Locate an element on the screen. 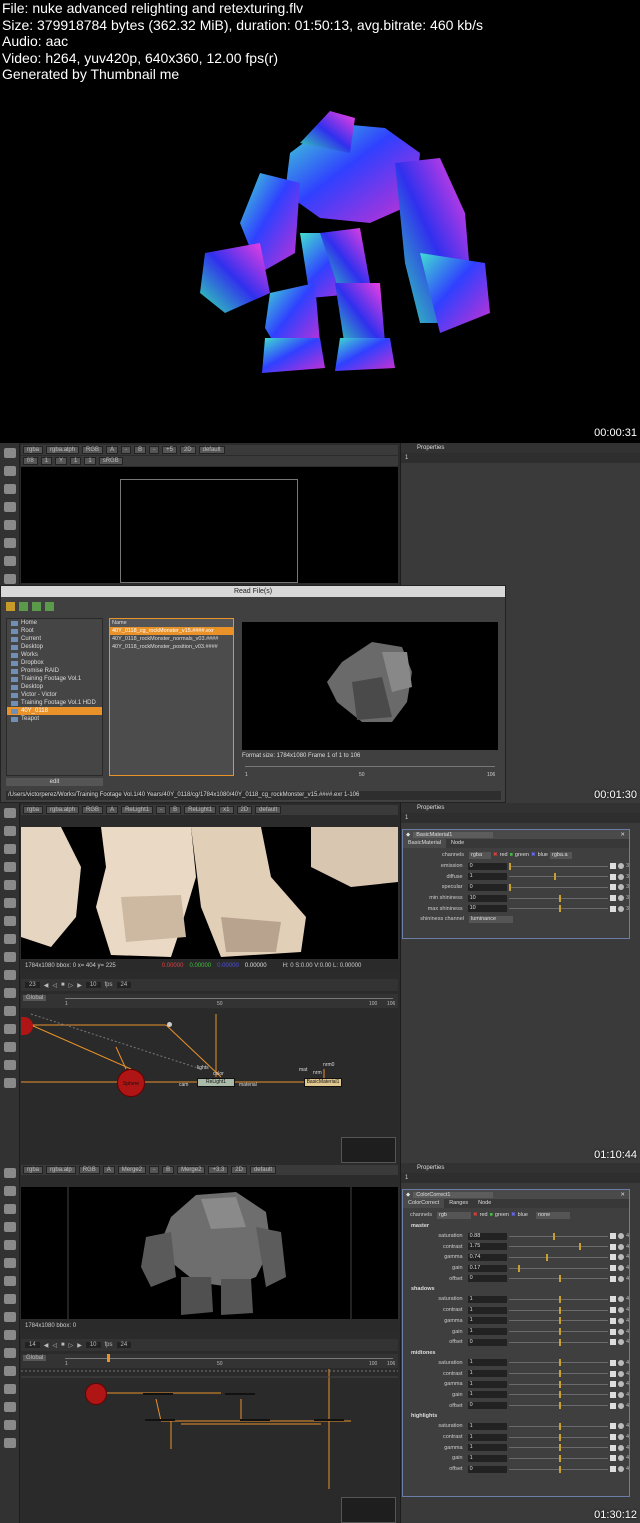 The width and height of the screenshot is (640, 1523). operation-select: - is located at coordinates (161, 810).